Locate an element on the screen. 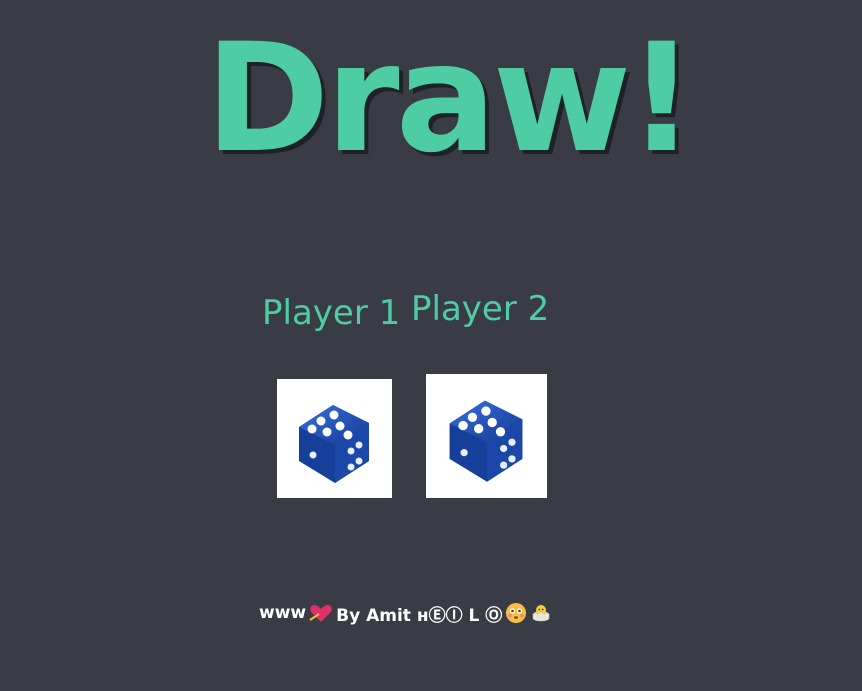 The width and height of the screenshot is (862, 691). player-1-dice is located at coordinates (334, 438).